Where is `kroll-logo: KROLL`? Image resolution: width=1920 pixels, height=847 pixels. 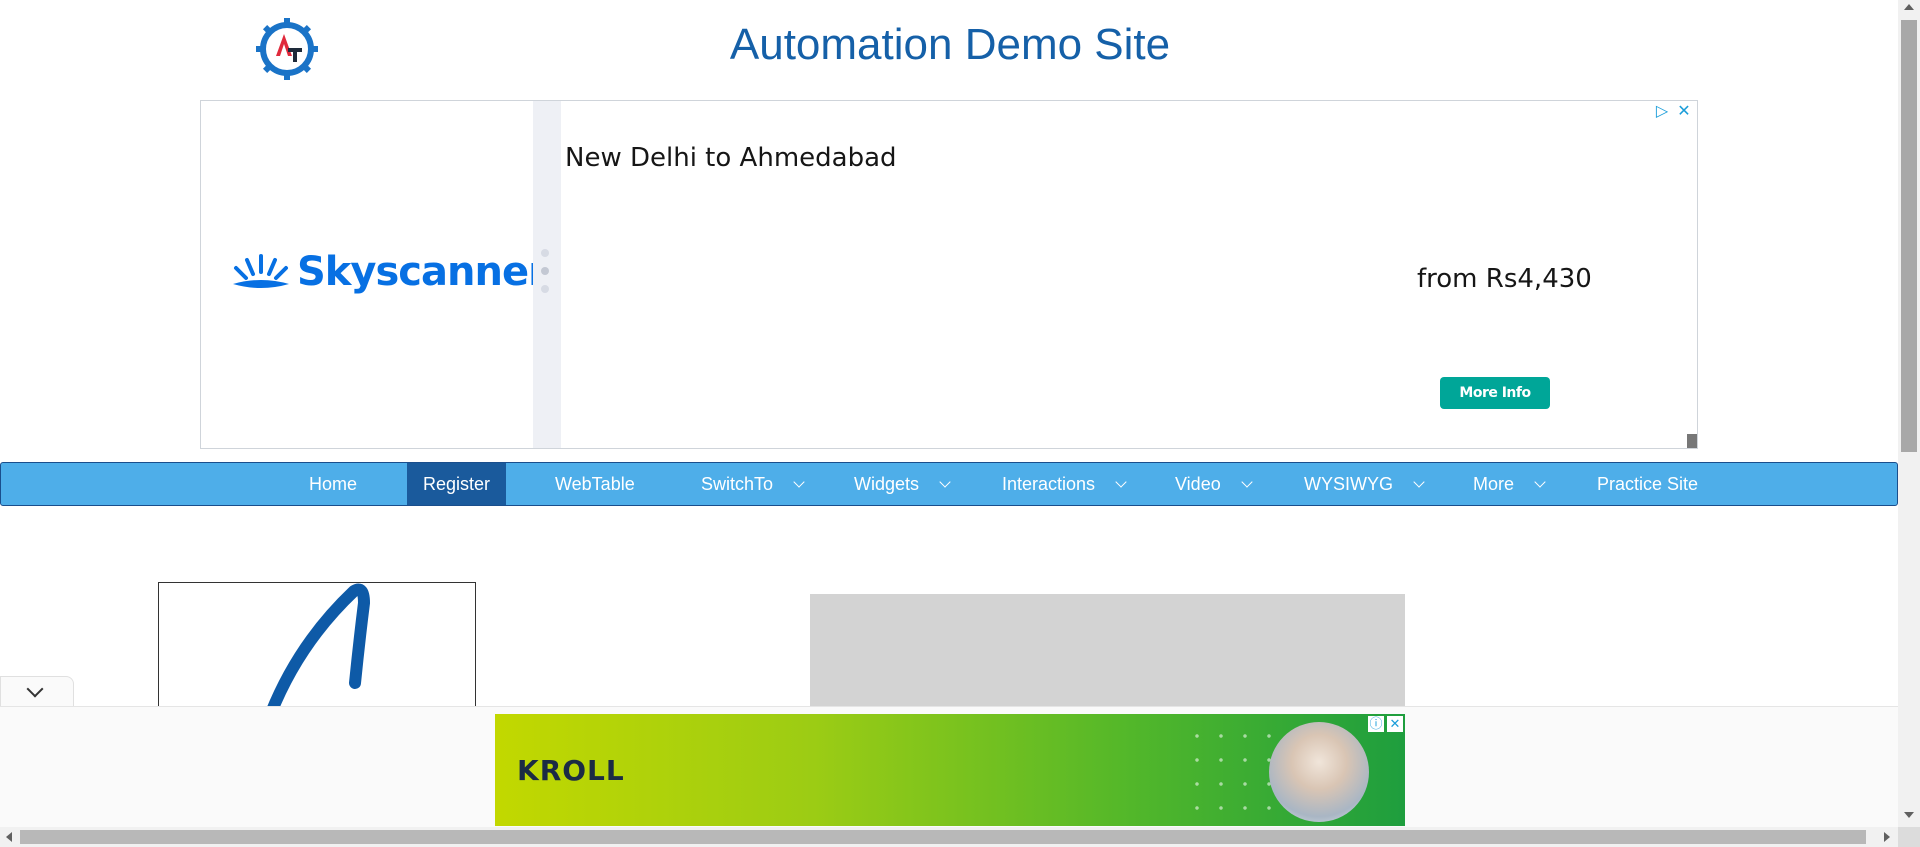 kroll-logo: KROLL is located at coordinates (571, 770).